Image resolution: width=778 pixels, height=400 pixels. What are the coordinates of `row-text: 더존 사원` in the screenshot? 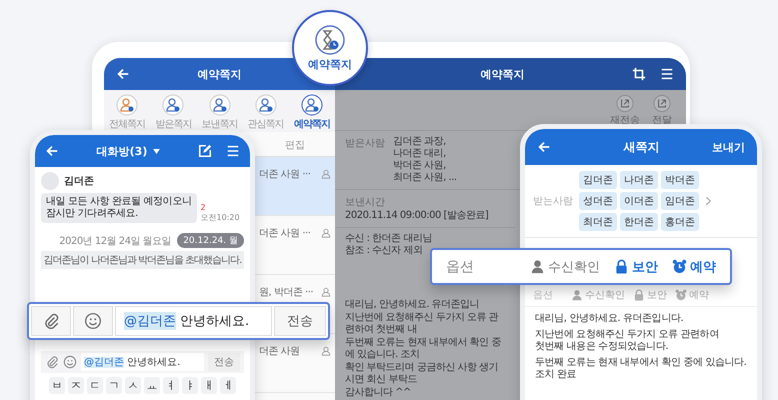 It's located at (279, 351).